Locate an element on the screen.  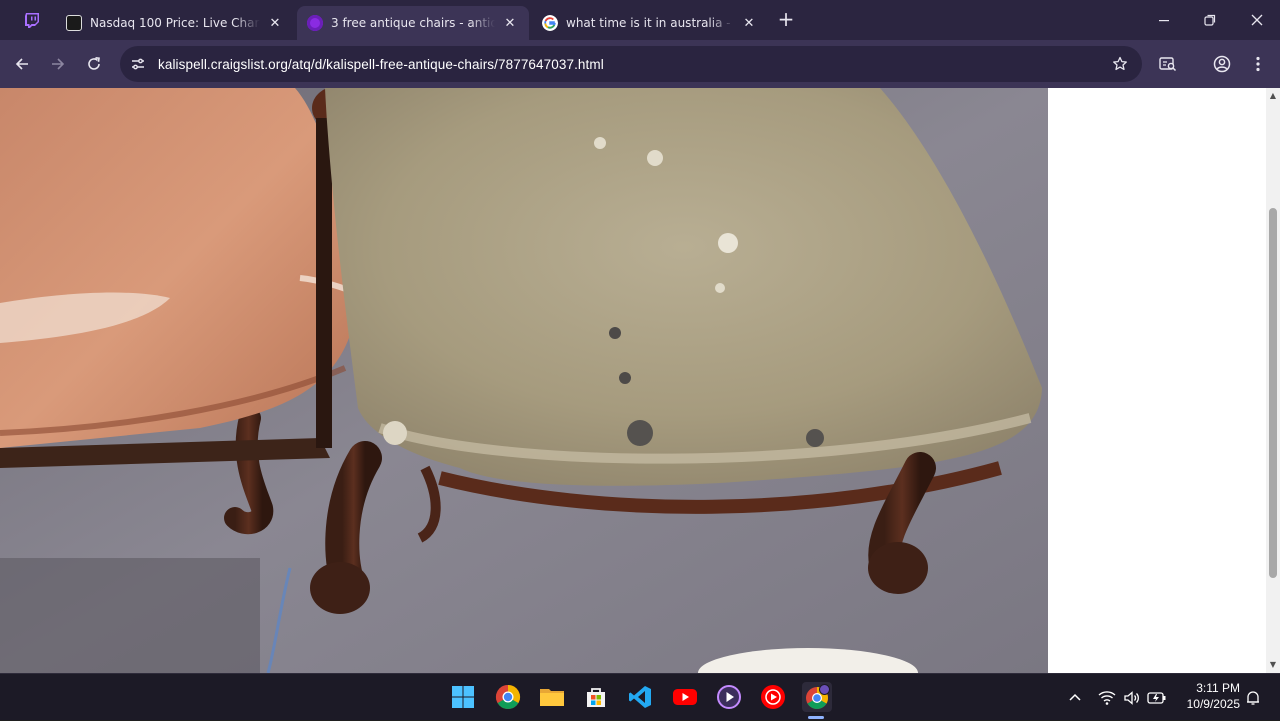
chrome-icon is located at coordinates (508, 697).